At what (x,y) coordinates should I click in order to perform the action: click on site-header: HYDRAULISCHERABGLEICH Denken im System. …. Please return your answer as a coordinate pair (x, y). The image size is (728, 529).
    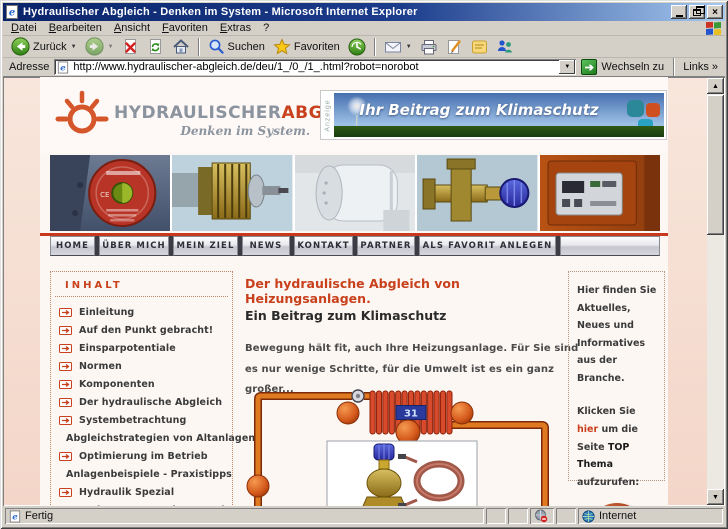
    Looking at the image, I should click on (354, 115).